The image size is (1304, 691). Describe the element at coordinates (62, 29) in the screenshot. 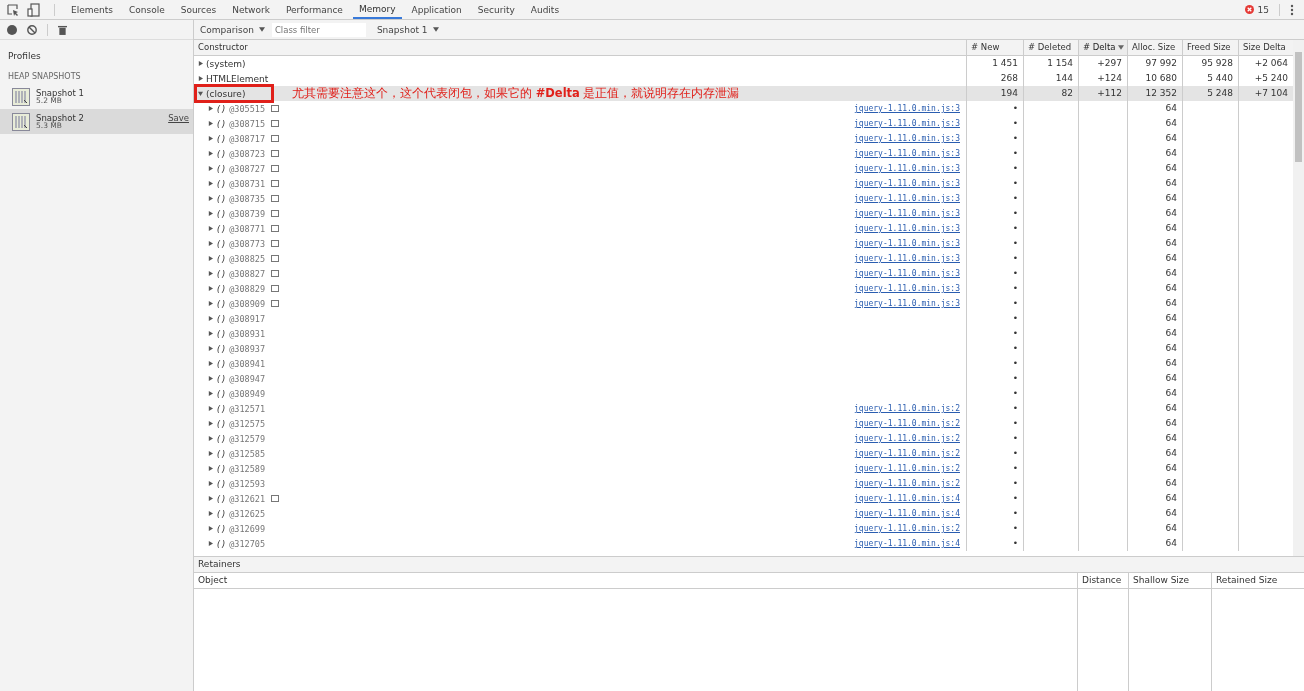

I see `trash-icon` at that location.